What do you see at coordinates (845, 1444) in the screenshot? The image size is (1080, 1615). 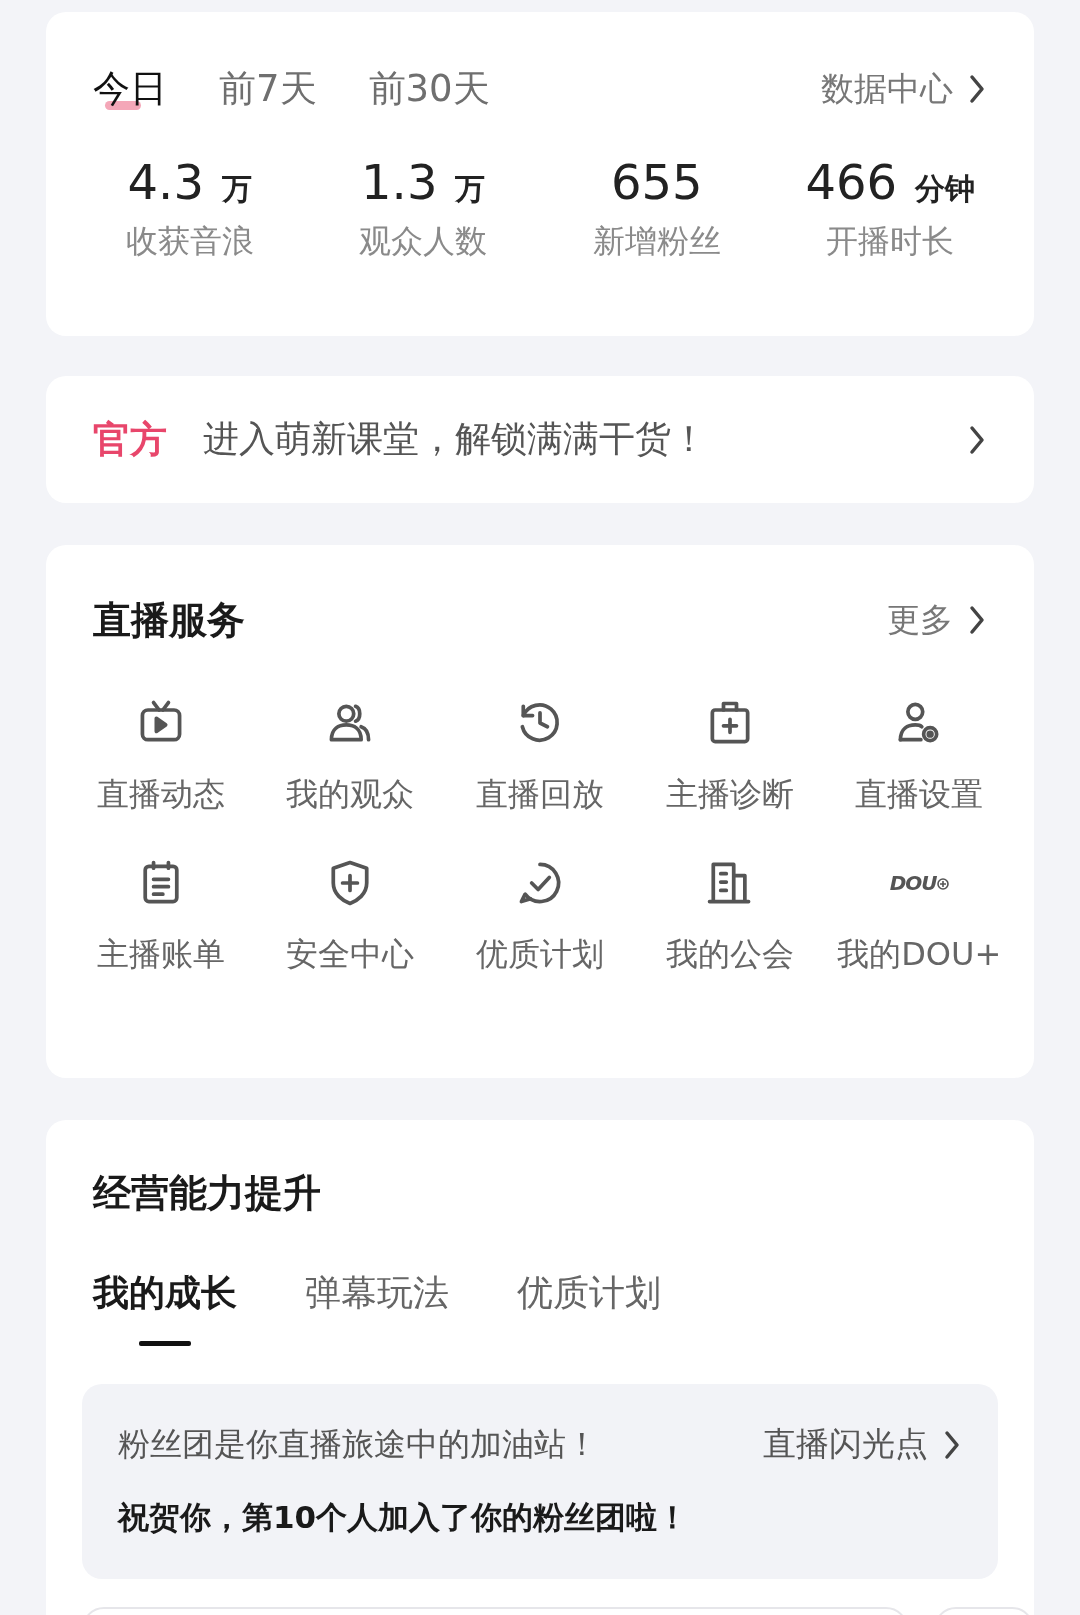 I see `link-text: 直播闪光点` at bounding box center [845, 1444].